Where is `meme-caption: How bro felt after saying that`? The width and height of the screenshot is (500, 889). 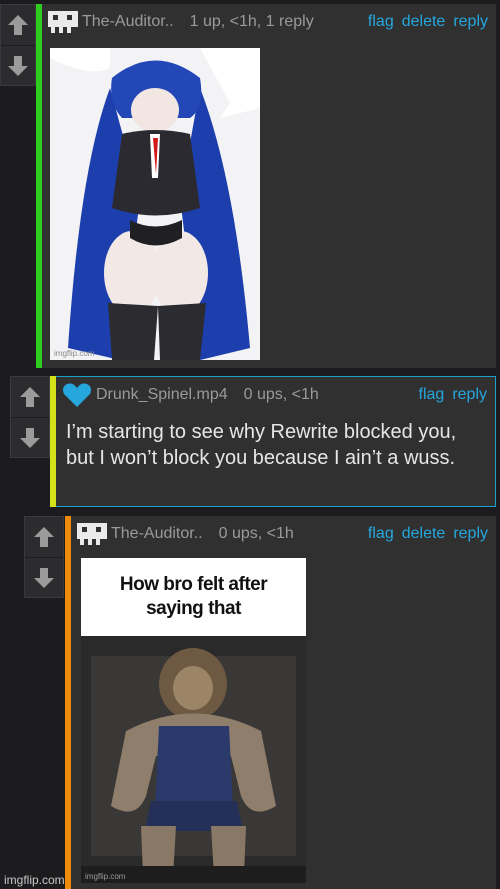
meme-caption: How bro felt after saying that is located at coordinates (193, 596).